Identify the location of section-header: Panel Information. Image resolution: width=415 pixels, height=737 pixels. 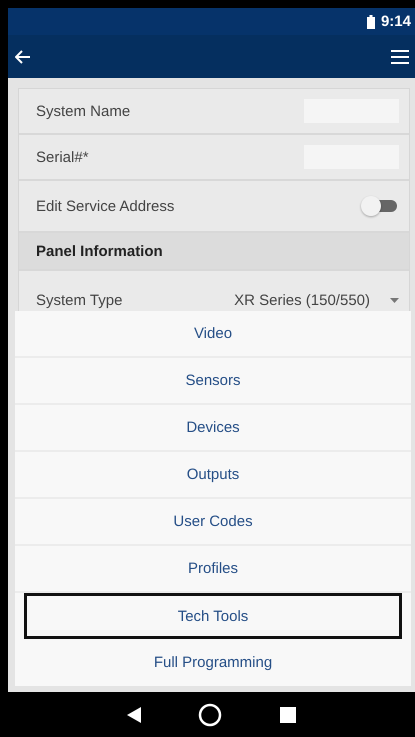
(214, 252).